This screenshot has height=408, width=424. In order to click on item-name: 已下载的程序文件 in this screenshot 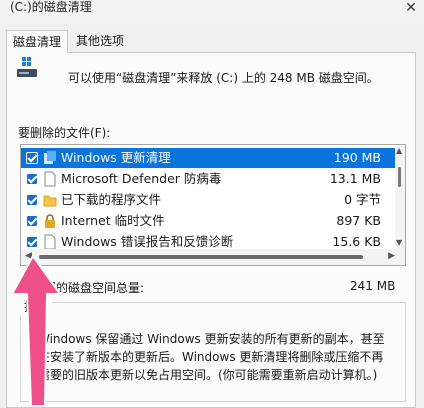, I will do `click(111, 199)`.